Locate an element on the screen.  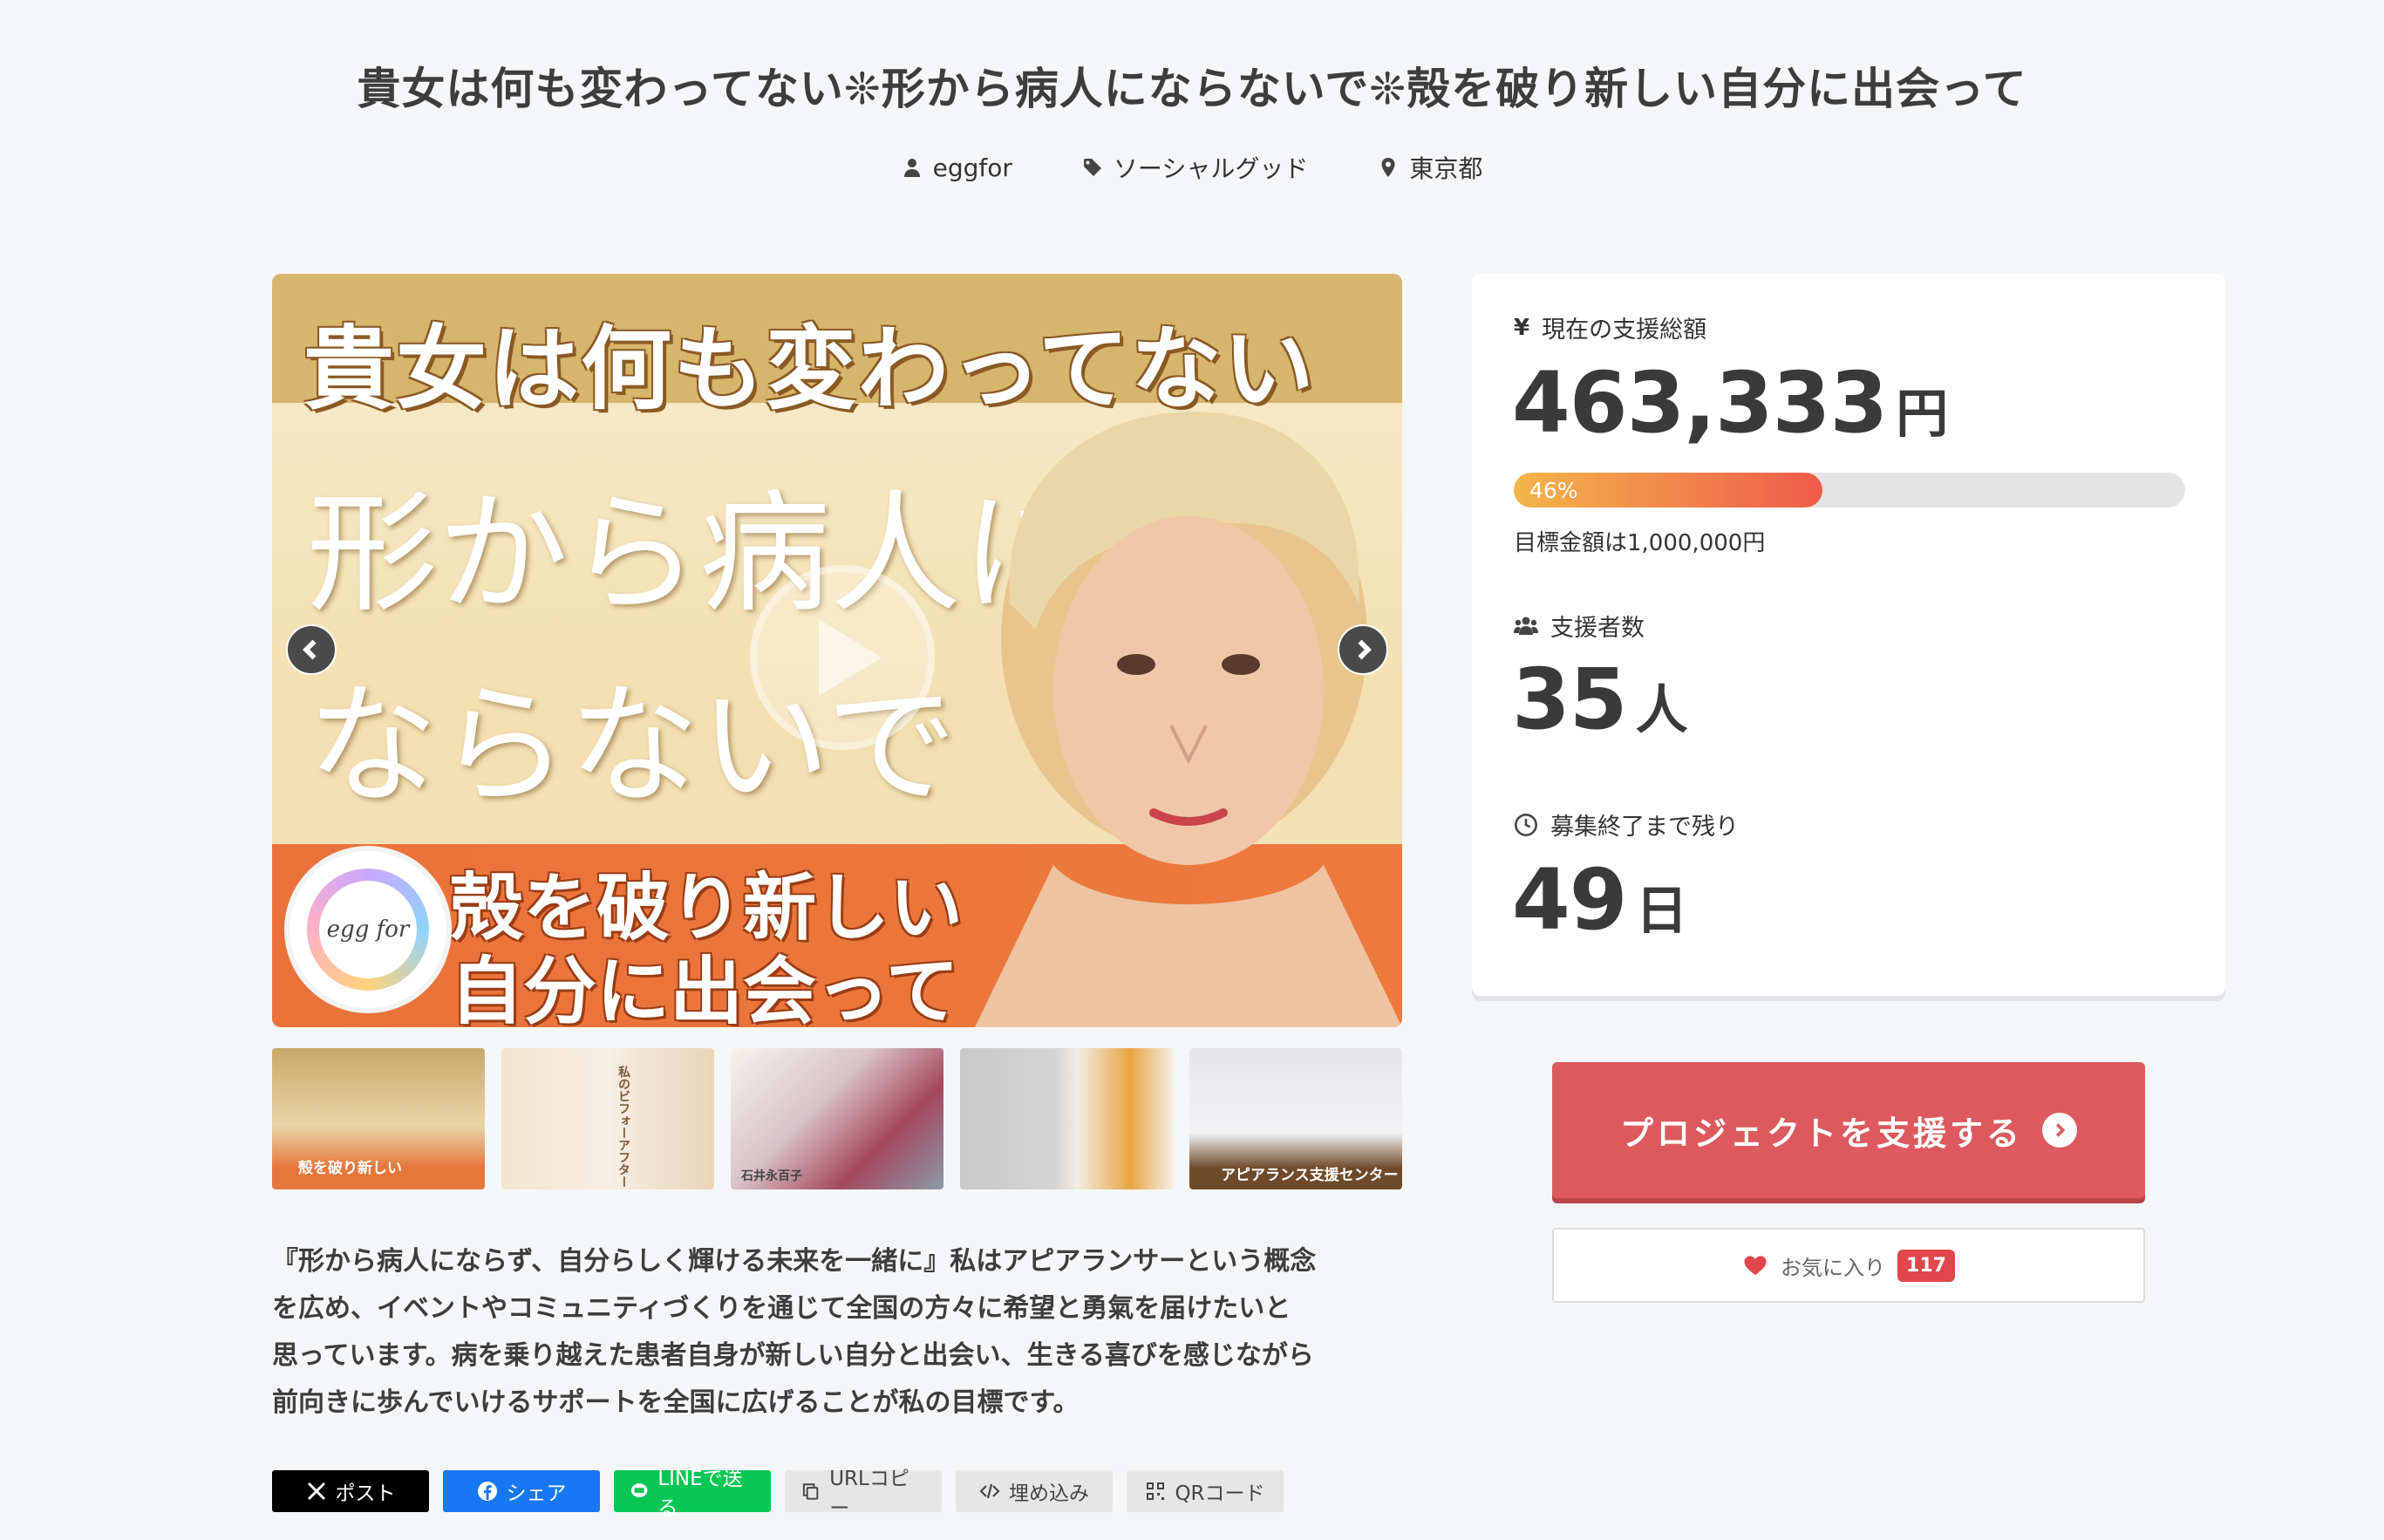
location-name: 東京都 is located at coordinates (1446, 169).